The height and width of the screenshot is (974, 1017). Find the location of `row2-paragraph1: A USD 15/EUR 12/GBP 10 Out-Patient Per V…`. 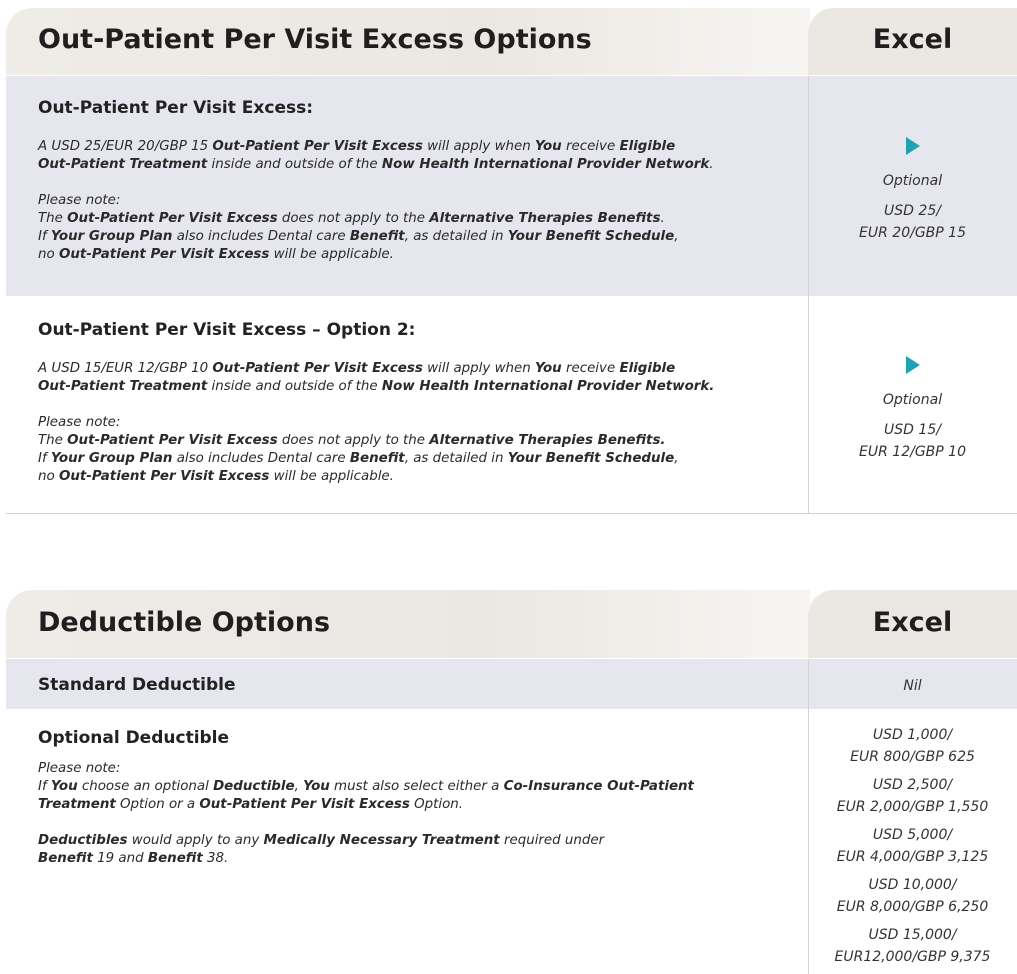

row2-paragraph1: A USD 15/EUR 12/GBP 10 Out-Patient Per V… is located at coordinates (376, 377).